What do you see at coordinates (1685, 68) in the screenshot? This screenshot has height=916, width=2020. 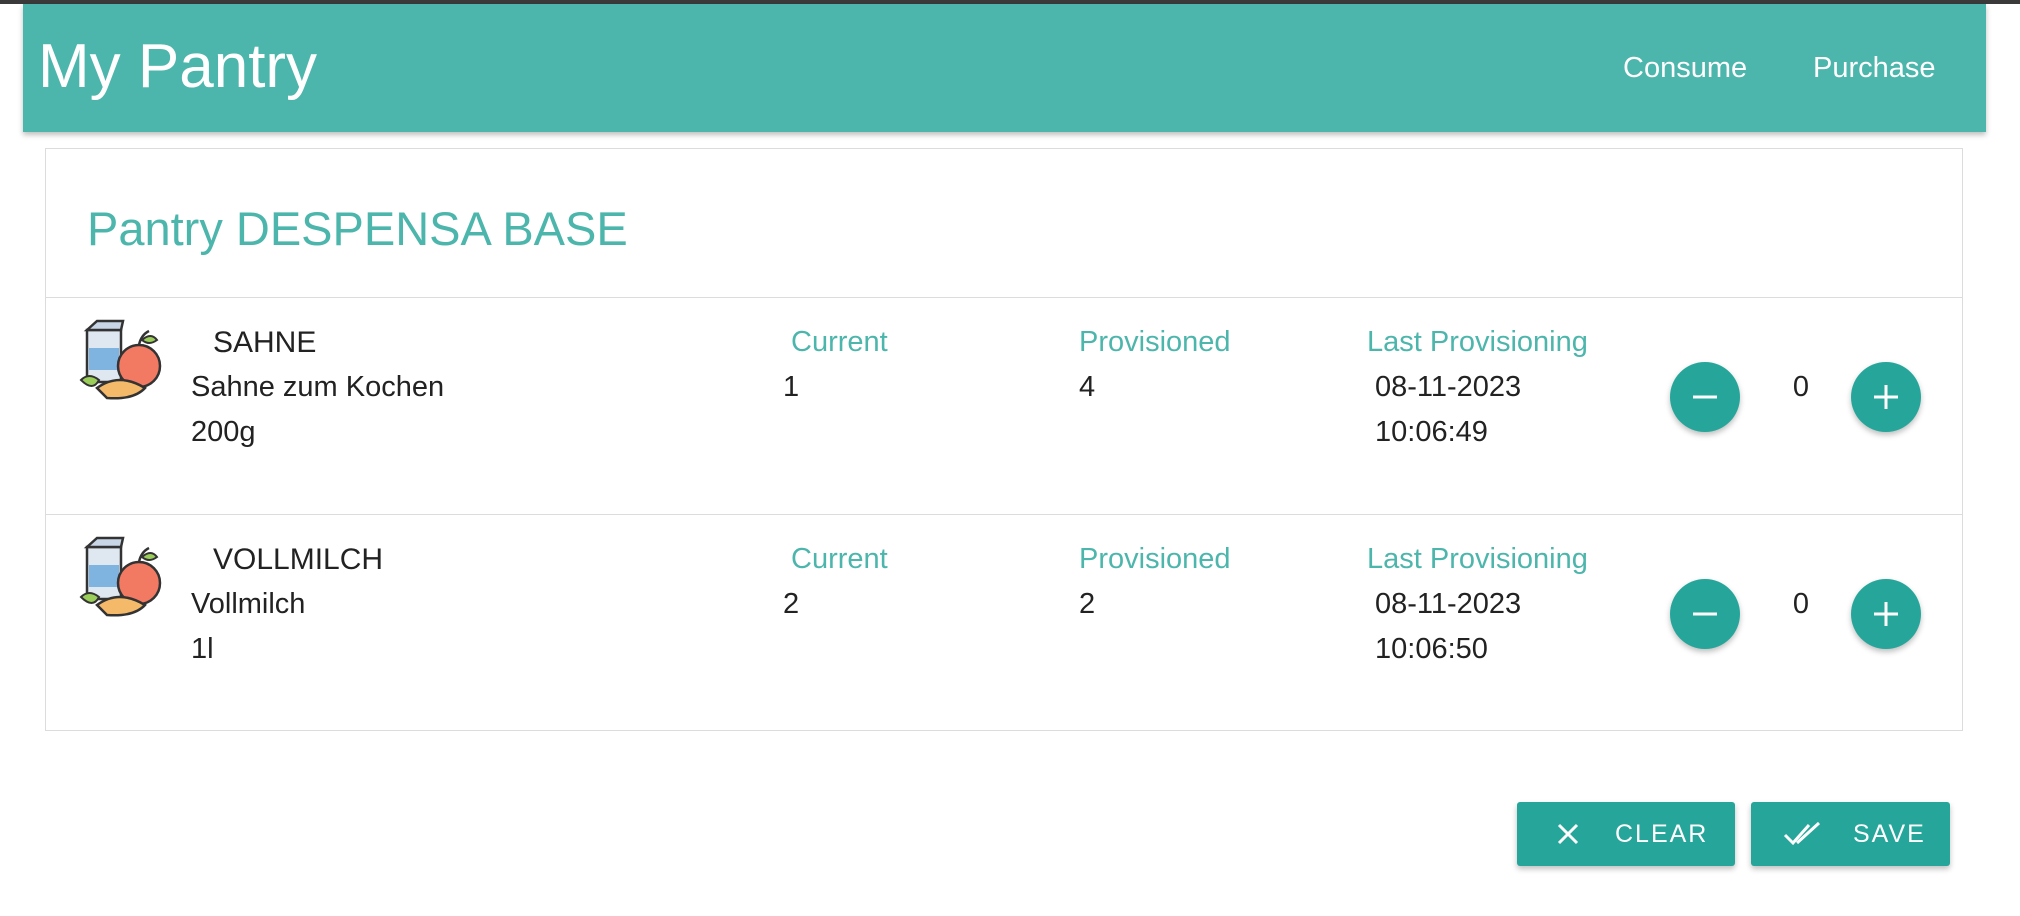 I see `nav-consume-link: Consume` at bounding box center [1685, 68].